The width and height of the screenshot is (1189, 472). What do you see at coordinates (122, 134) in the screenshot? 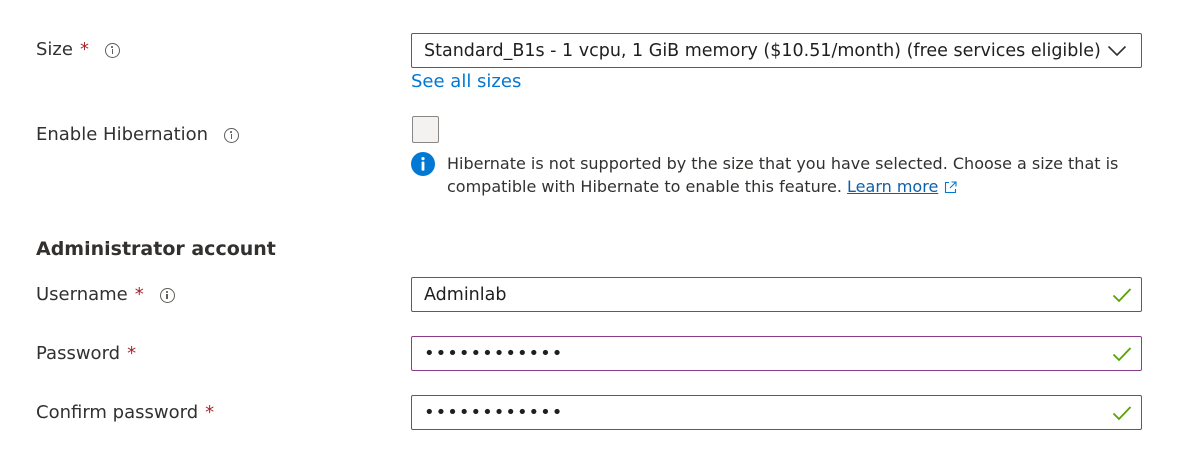
I see `hibernation-label: Enable Hibernation` at bounding box center [122, 134].